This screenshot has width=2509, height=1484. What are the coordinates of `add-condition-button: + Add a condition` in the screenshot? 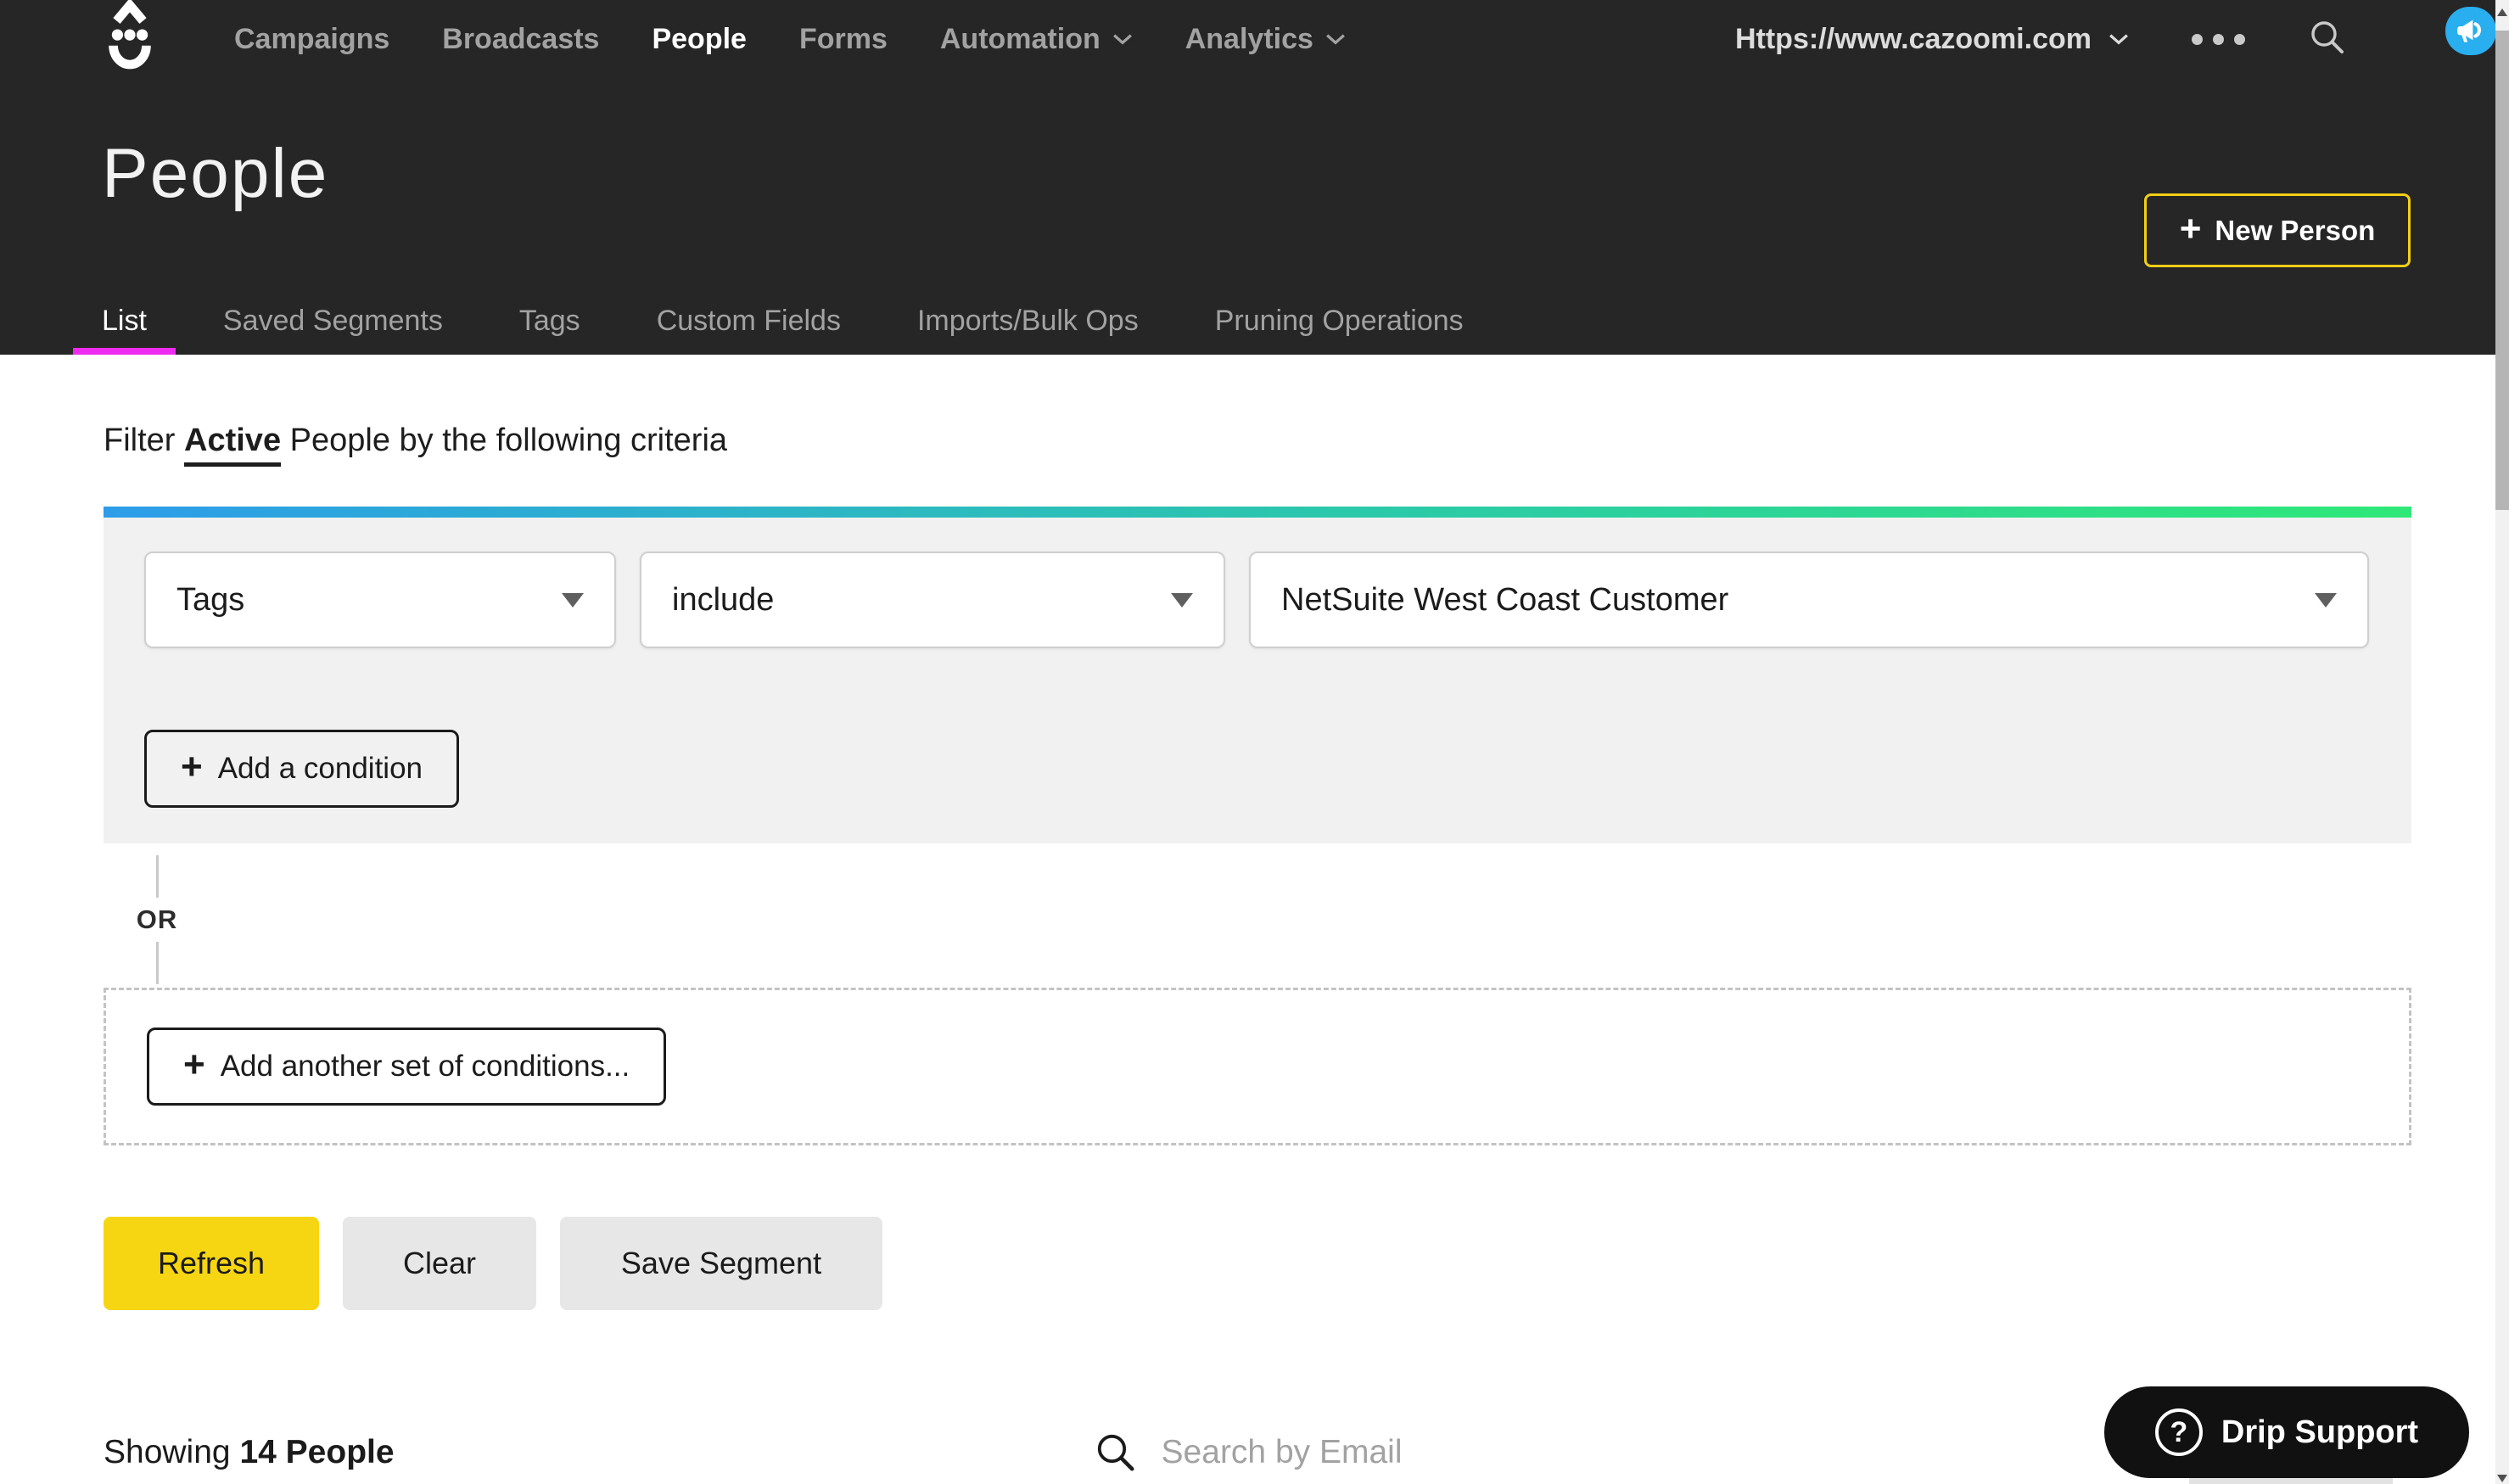 It's located at (302, 769).